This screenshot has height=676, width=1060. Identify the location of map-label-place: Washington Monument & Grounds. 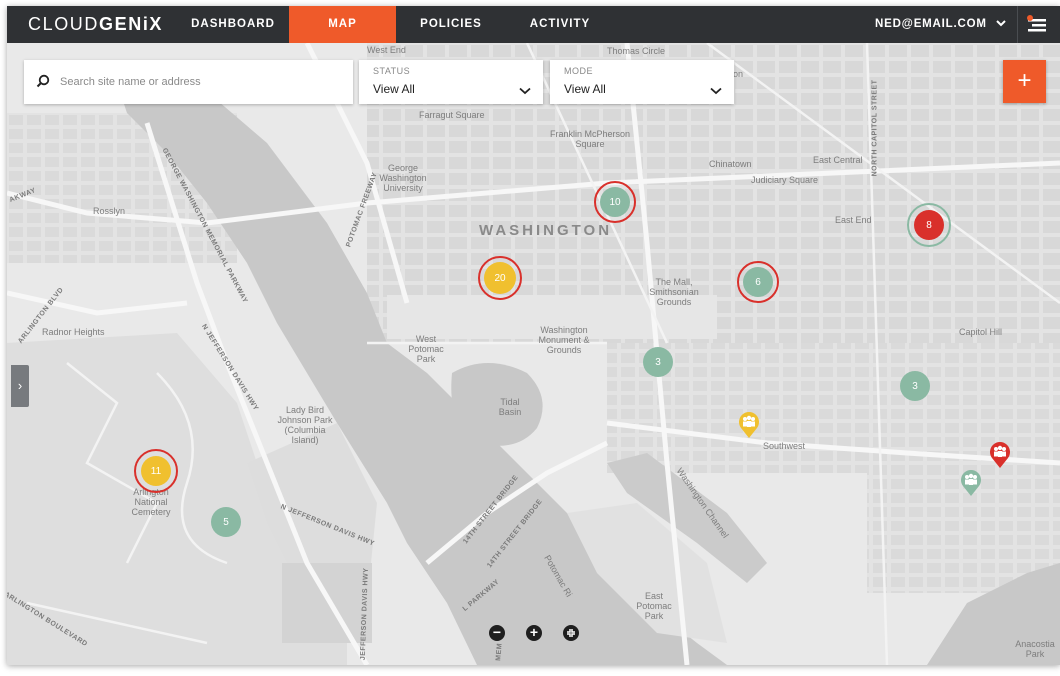
(564, 340).